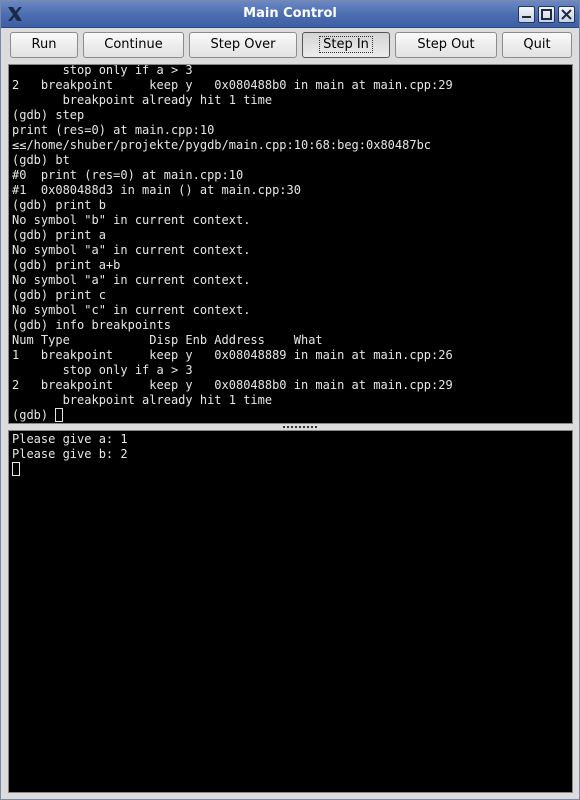 This screenshot has width=580, height=800. Describe the element at coordinates (566, 14) in the screenshot. I see `close-button` at that location.